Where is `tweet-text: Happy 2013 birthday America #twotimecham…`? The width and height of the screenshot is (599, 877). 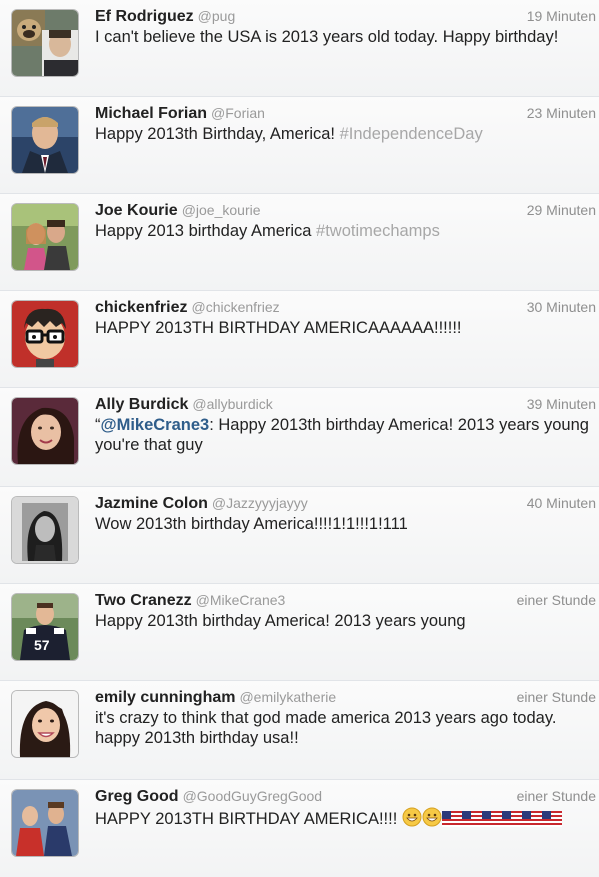 tweet-text: Happy 2013 birthday America #twotimecham… is located at coordinates (347, 231).